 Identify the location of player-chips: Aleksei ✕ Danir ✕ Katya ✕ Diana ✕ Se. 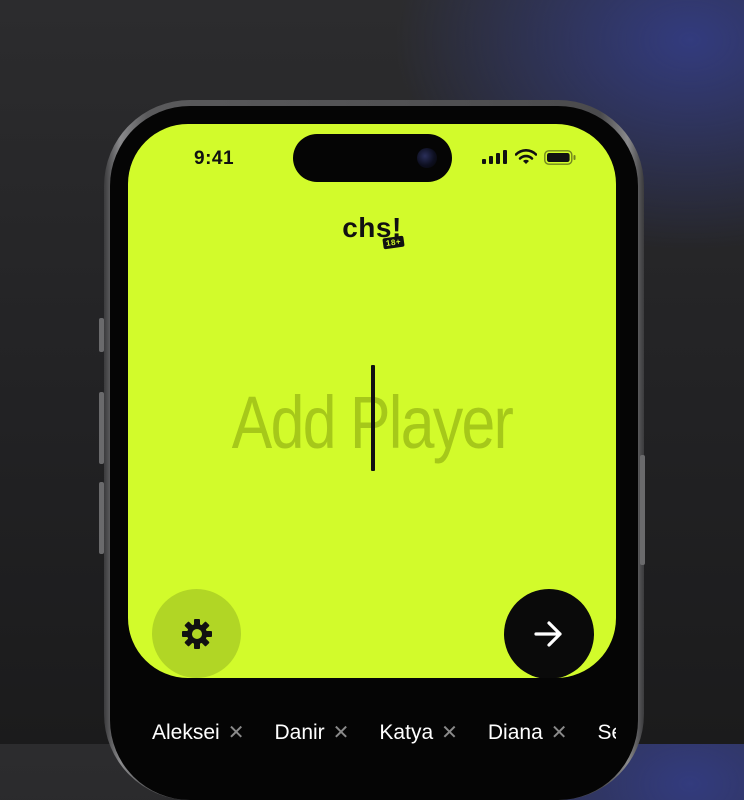
(384, 732).